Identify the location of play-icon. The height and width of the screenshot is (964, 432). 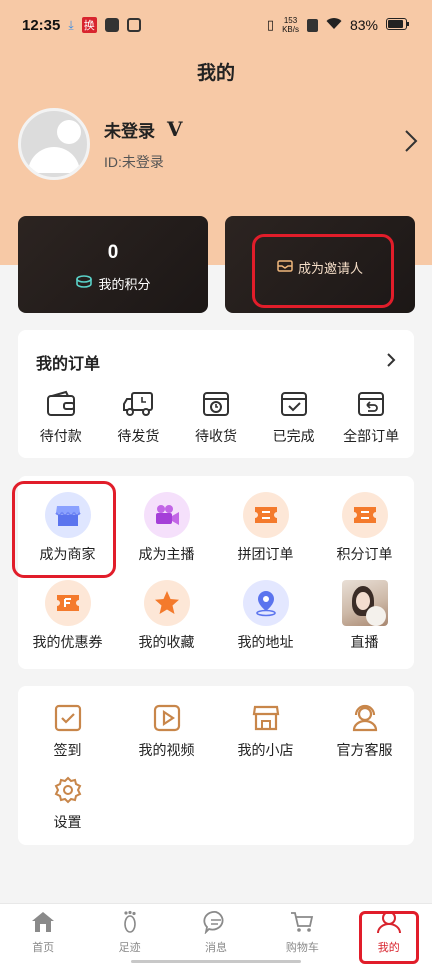
(167, 718).